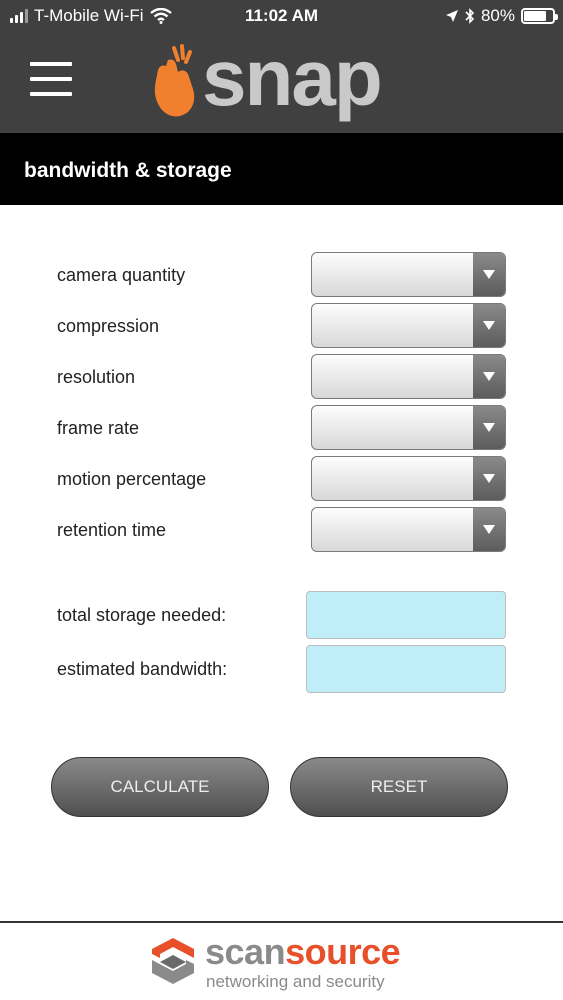 This screenshot has height=1000, width=563. I want to click on bluetooth-icon, so click(470, 16).